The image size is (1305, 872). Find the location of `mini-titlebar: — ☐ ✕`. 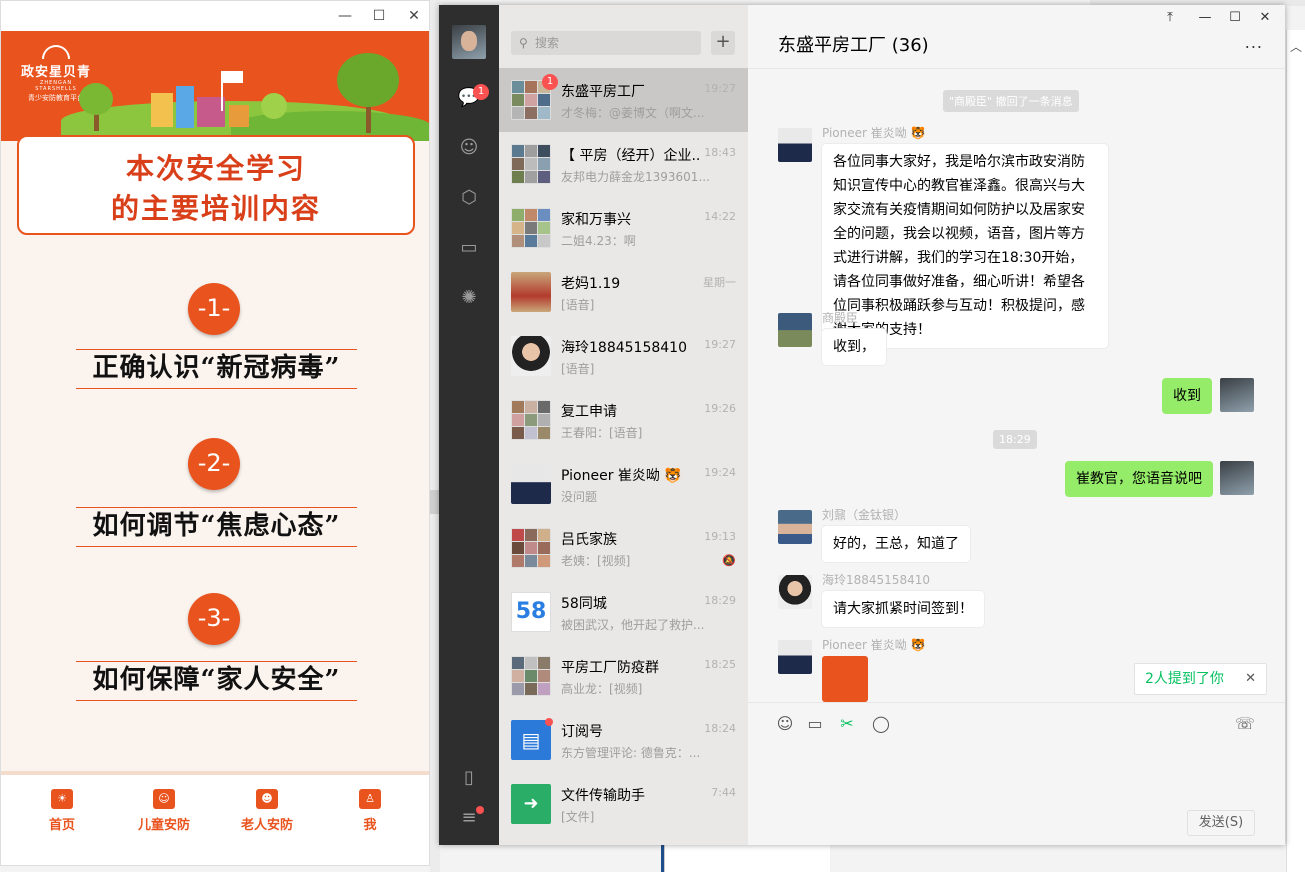

mini-titlebar: — ☐ ✕ is located at coordinates (215, 16).